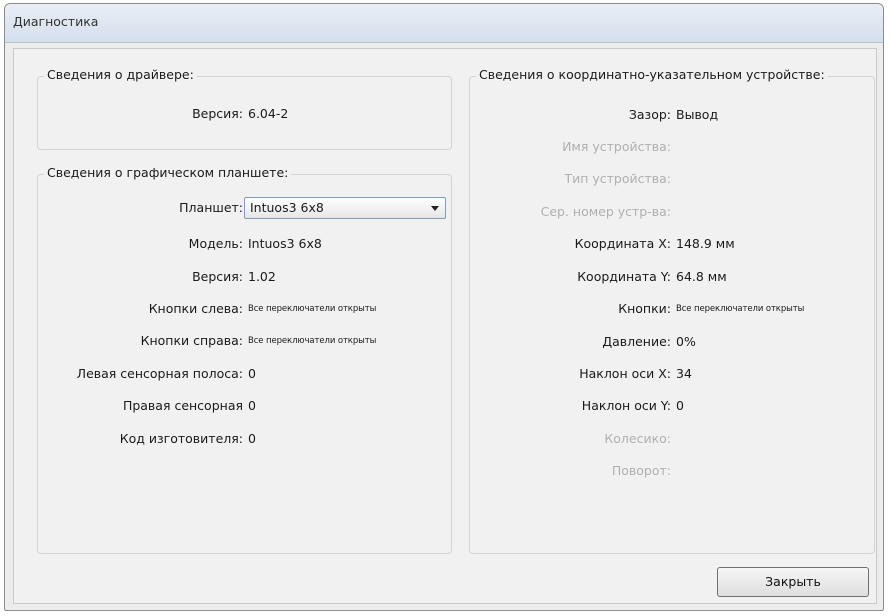 The width and height of the screenshot is (894, 616). What do you see at coordinates (686, 341) in the screenshot?
I see `pressure-value: 0%` at bounding box center [686, 341].